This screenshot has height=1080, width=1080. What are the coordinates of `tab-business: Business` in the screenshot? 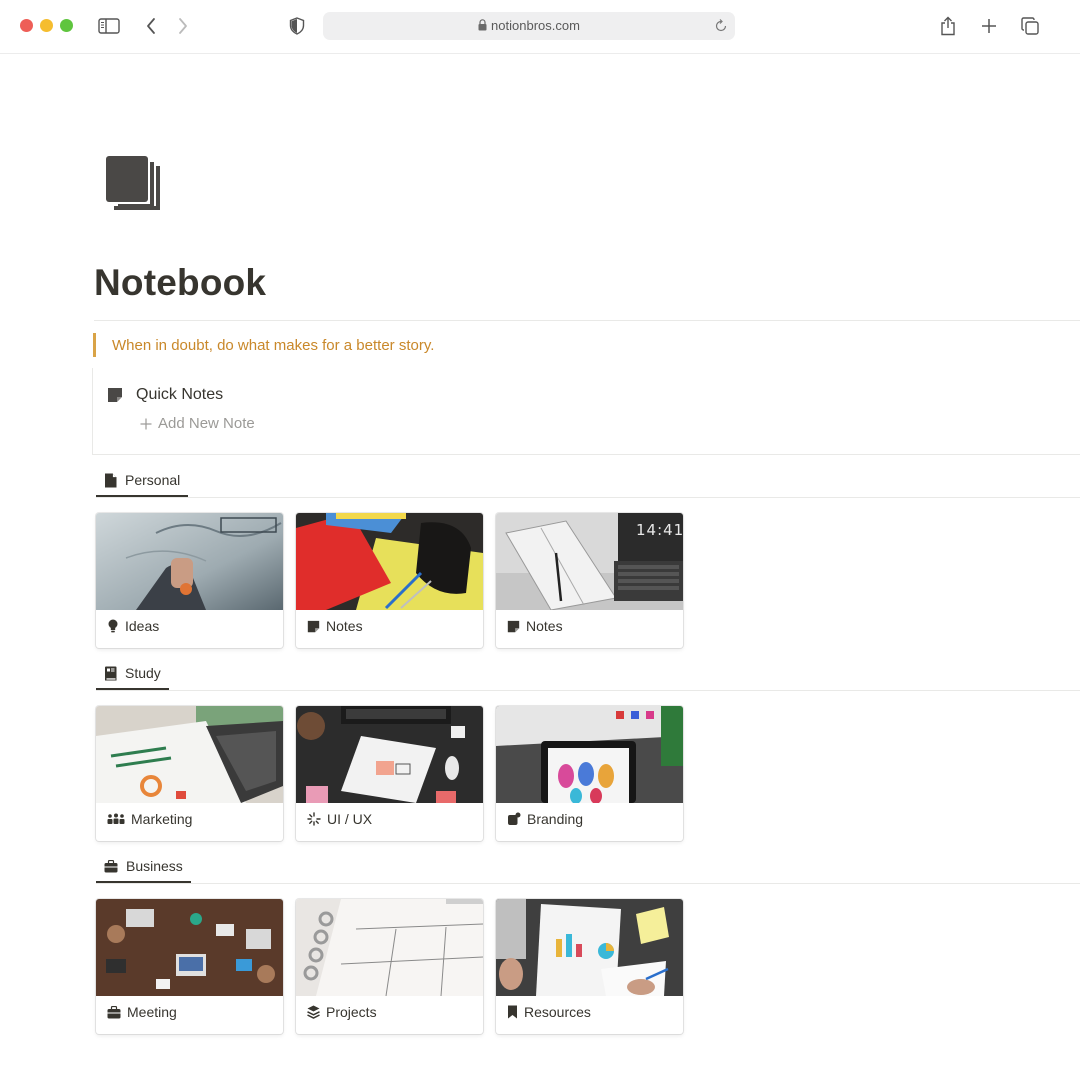 It's located at (143, 867).